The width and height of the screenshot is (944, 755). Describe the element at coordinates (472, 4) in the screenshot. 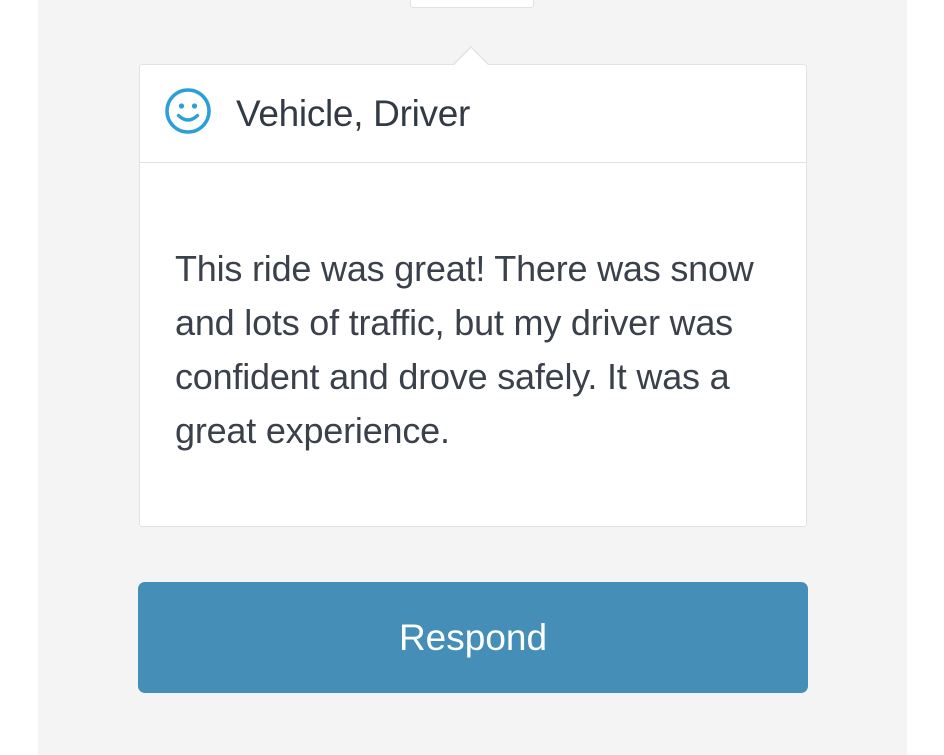

I see `previous-card-edge` at that location.